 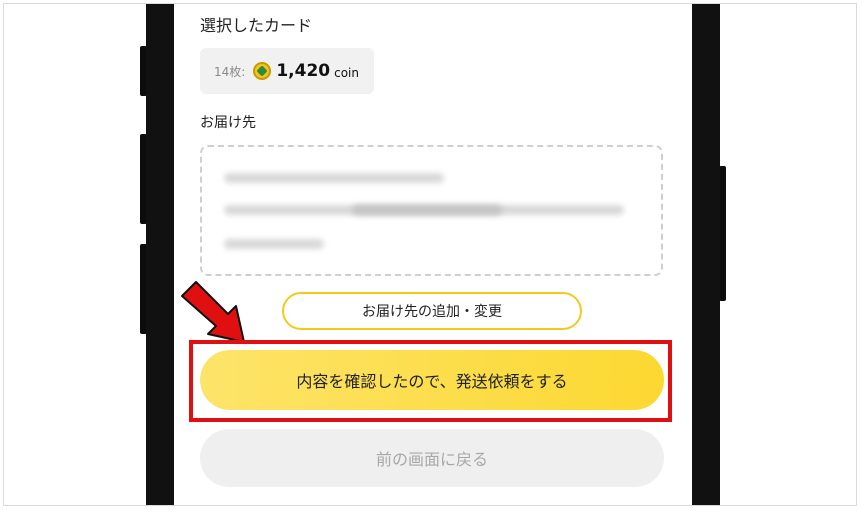 I want to click on back-to-previous-button: 前の画面に戻る, so click(x=432, y=458).